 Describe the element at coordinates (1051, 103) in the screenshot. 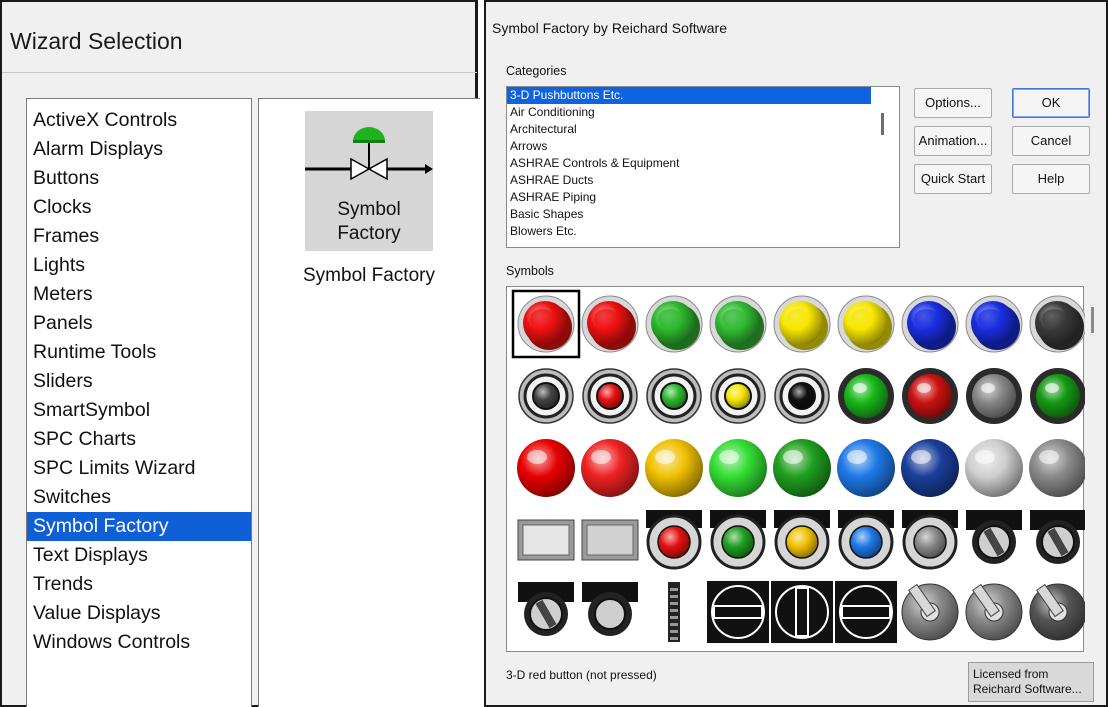

I see `ok-button: OK` at that location.